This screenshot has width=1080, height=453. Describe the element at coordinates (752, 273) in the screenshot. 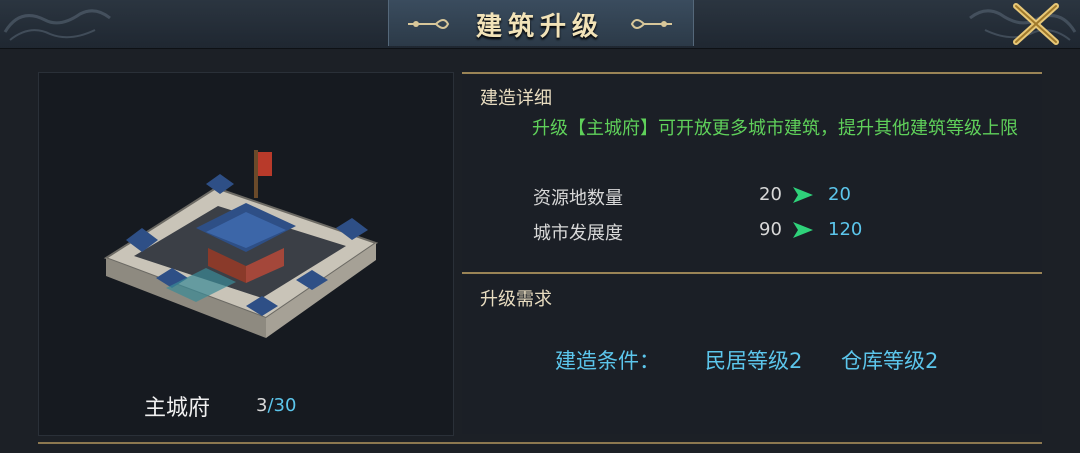

I see `section-divider` at that location.